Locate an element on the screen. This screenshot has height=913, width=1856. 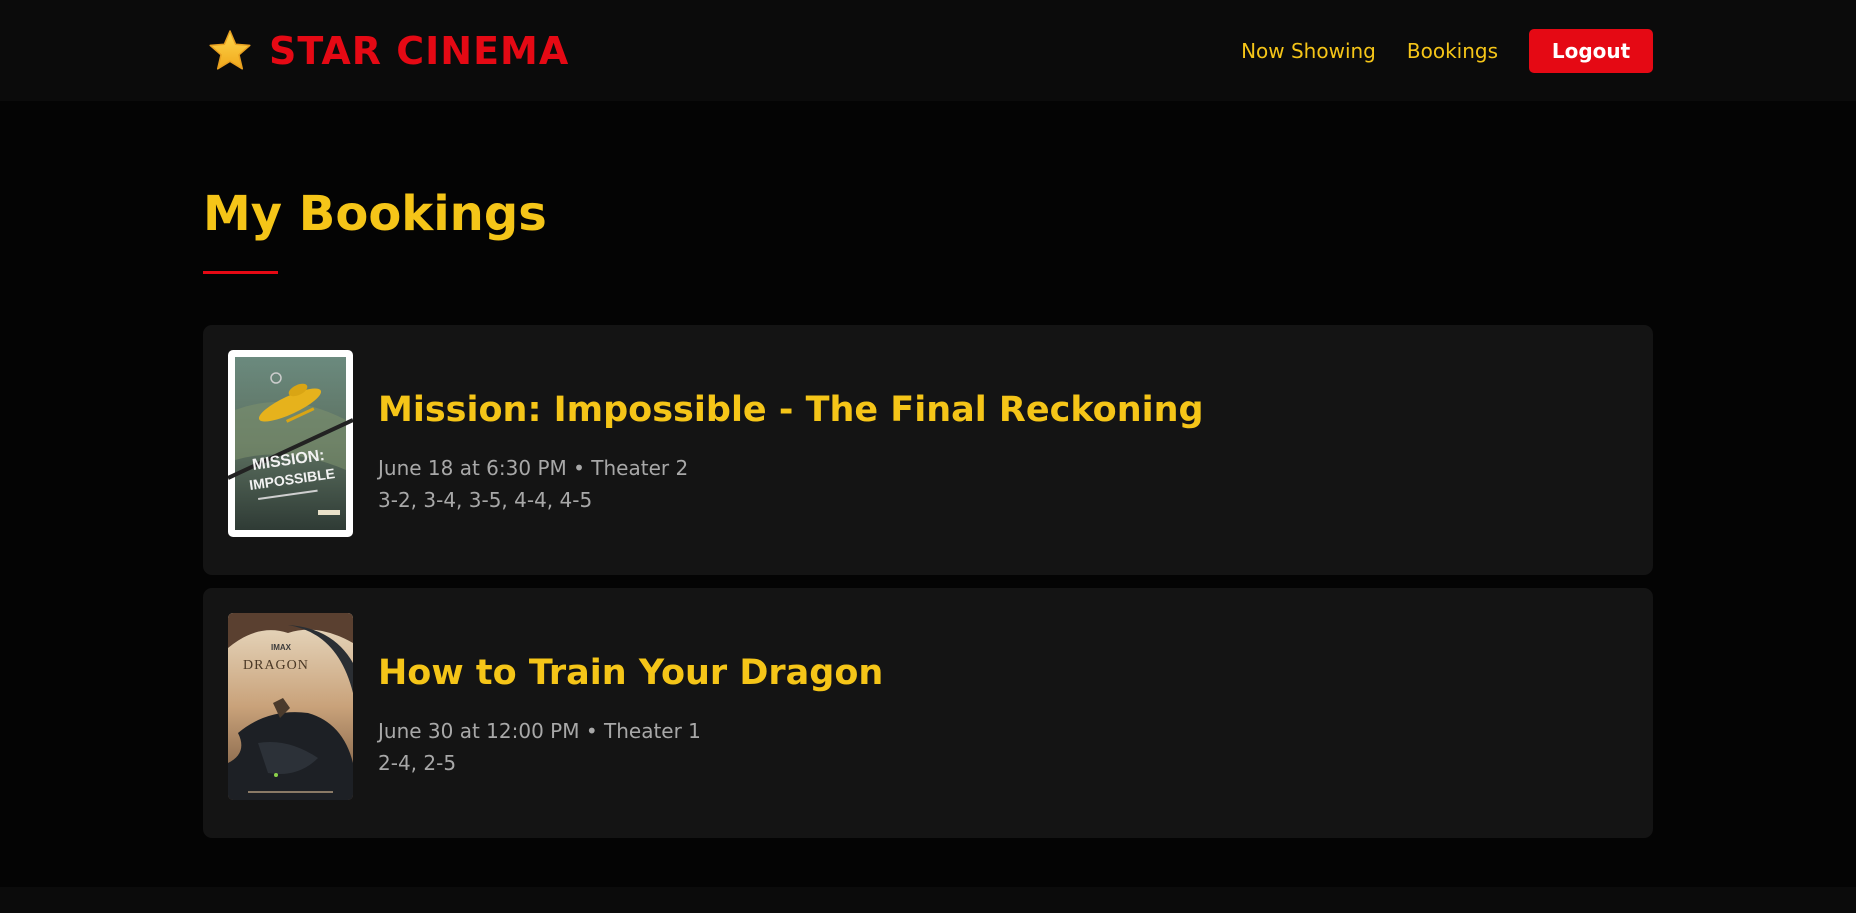
booking-seats: 3-2, 3-4, 3-5, 4-4, 4-5 is located at coordinates (485, 500).